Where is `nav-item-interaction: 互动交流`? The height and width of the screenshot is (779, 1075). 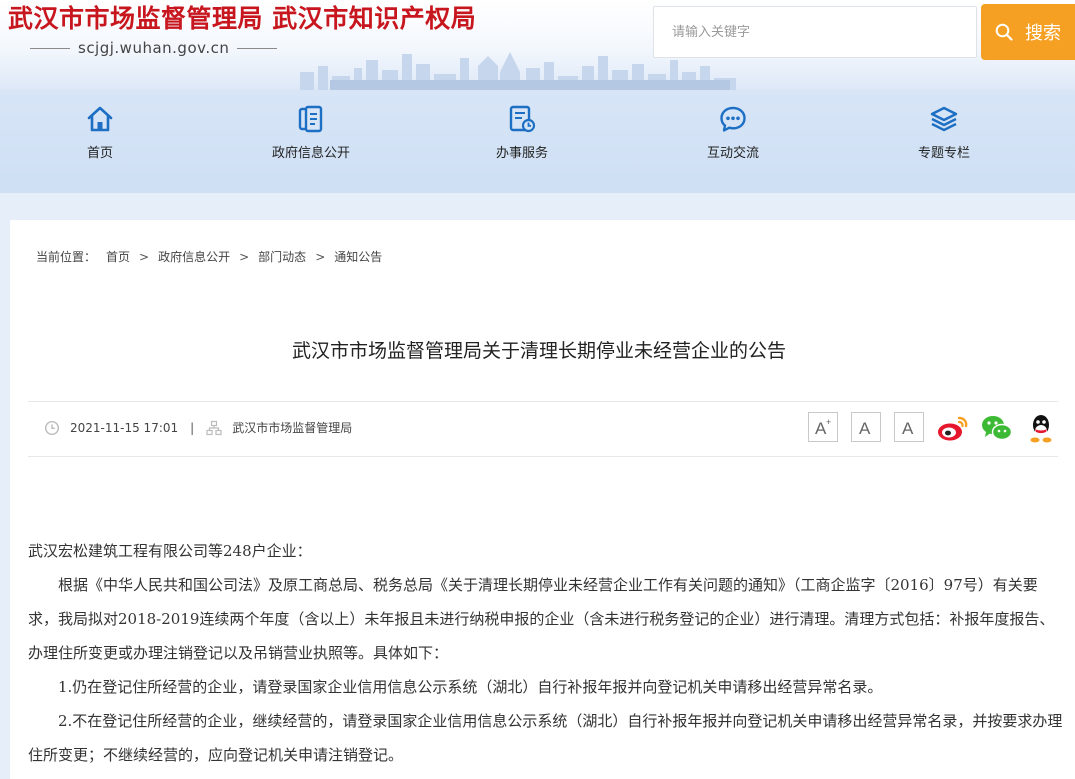
nav-item-interaction: 互动交流 is located at coordinates (733, 139).